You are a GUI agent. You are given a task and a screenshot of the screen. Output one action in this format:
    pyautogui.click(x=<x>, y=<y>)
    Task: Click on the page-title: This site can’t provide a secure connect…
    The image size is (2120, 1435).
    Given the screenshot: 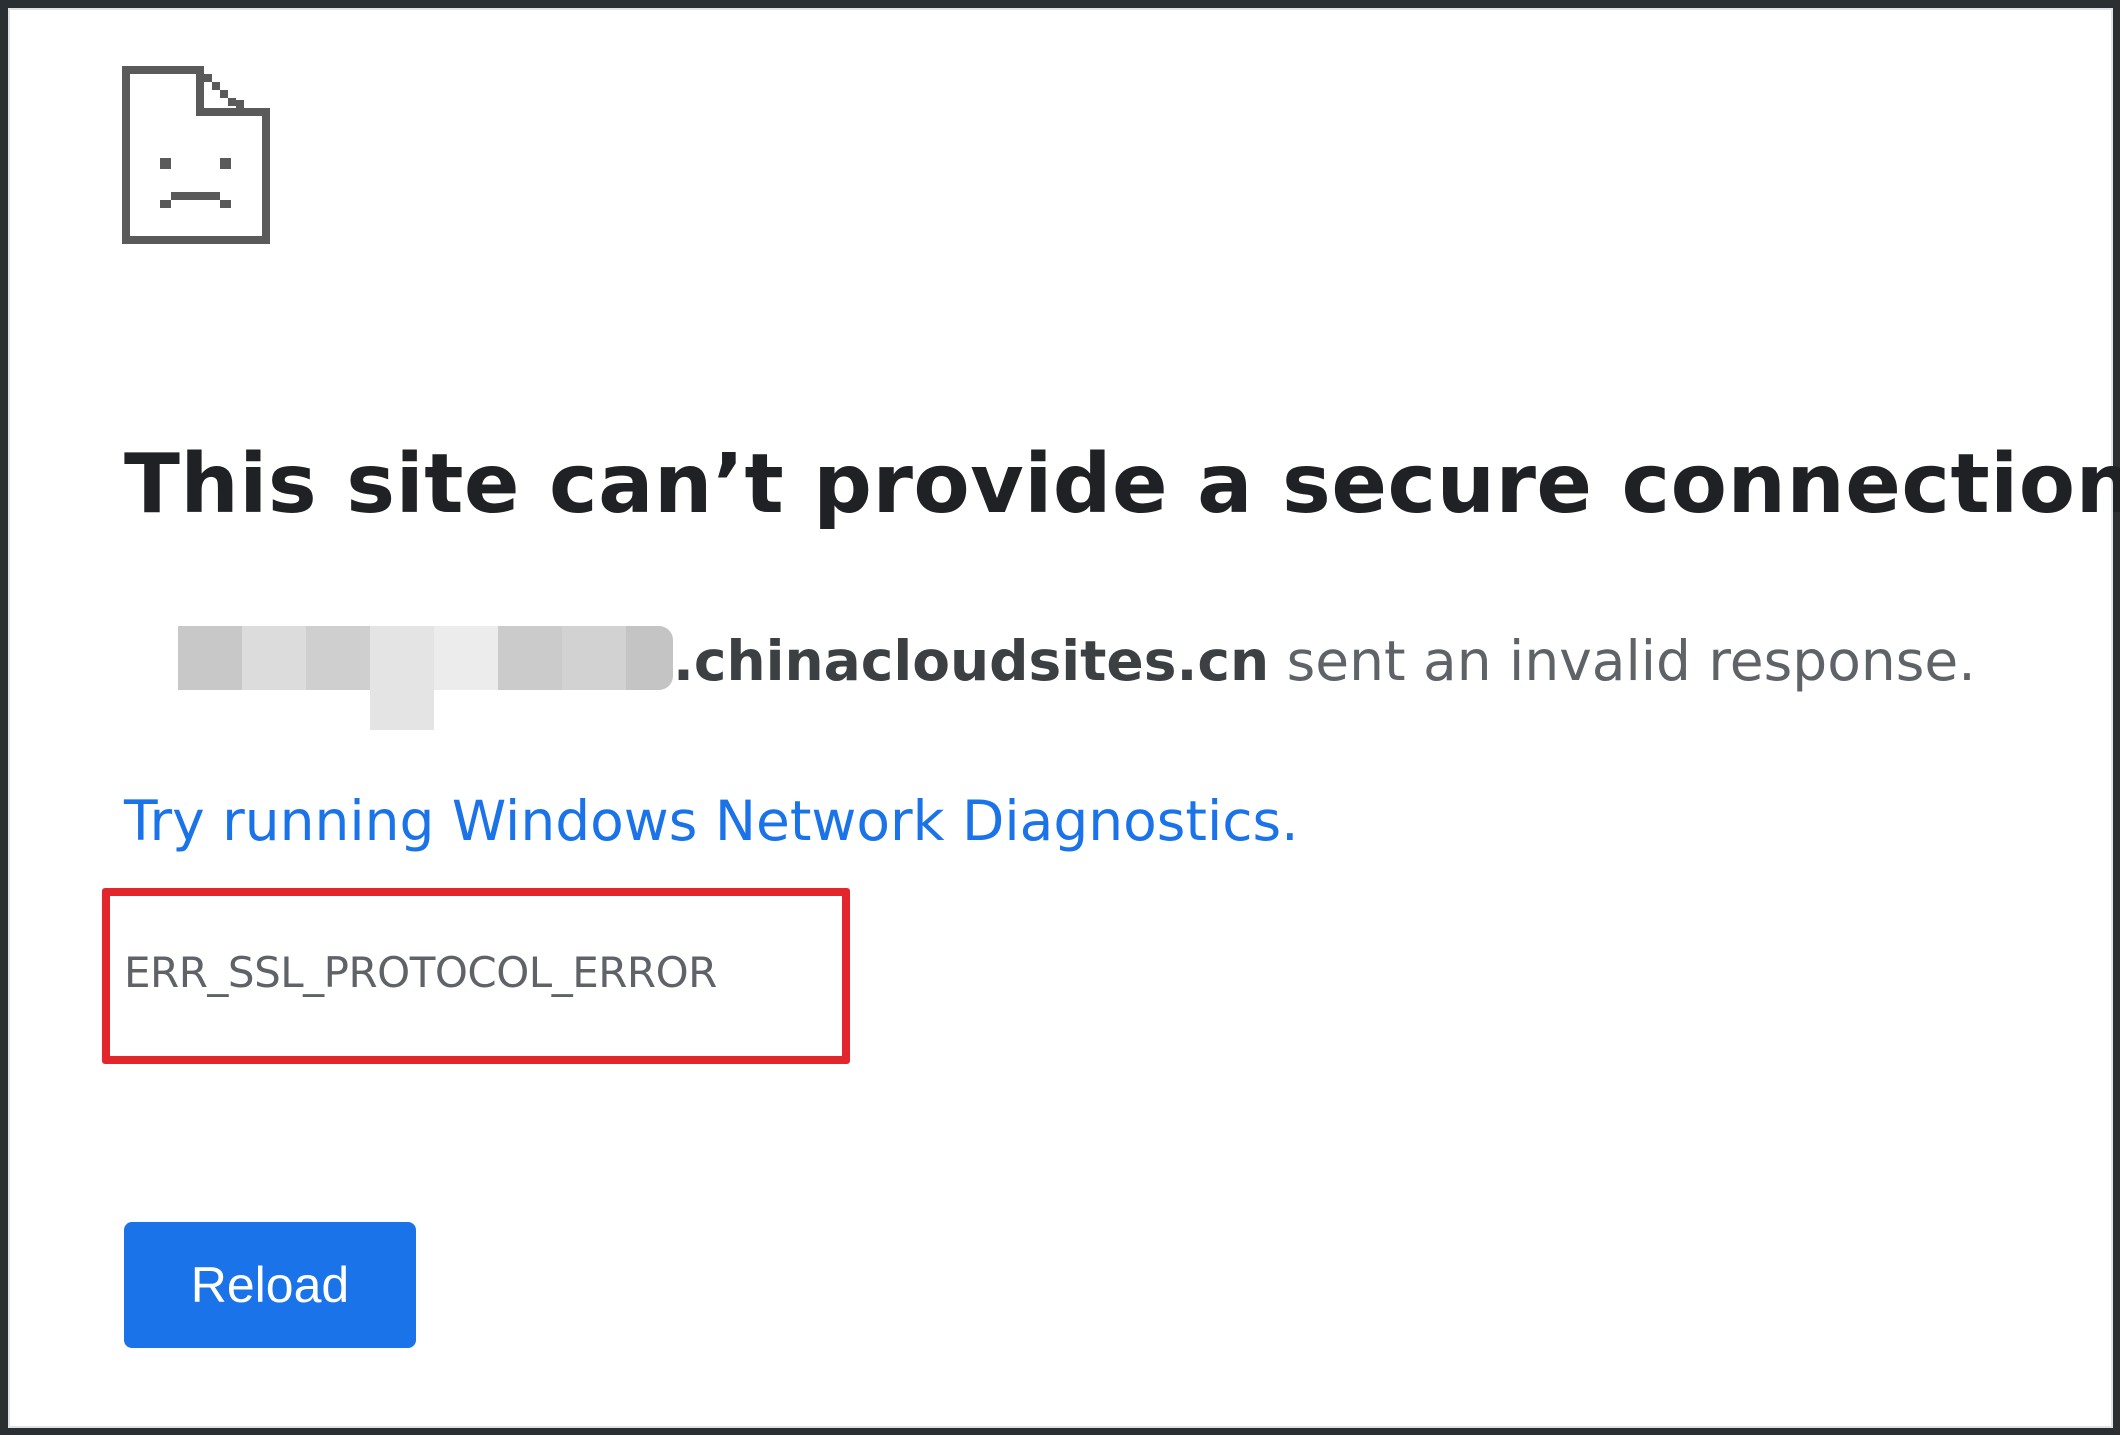 What is the action you would take?
    pyautogui.click(x=1122, y=484)
    